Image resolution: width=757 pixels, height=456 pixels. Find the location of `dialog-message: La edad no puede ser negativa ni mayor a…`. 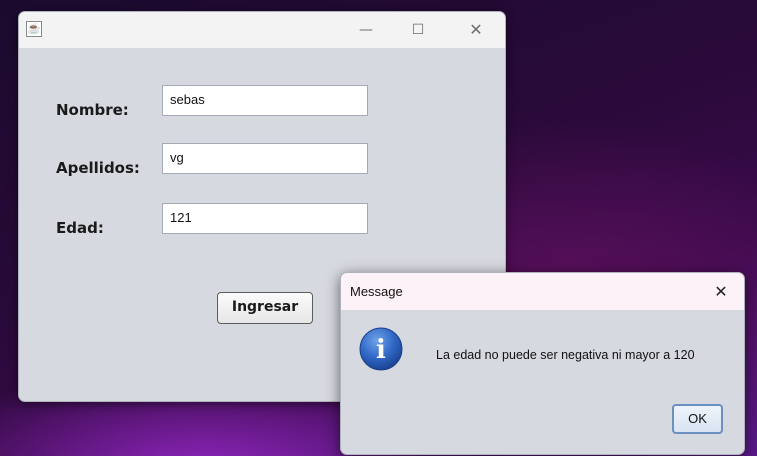

dialog-message: La edad no puede ser negativa ni mayor a… is located at coordinates (565, 355).